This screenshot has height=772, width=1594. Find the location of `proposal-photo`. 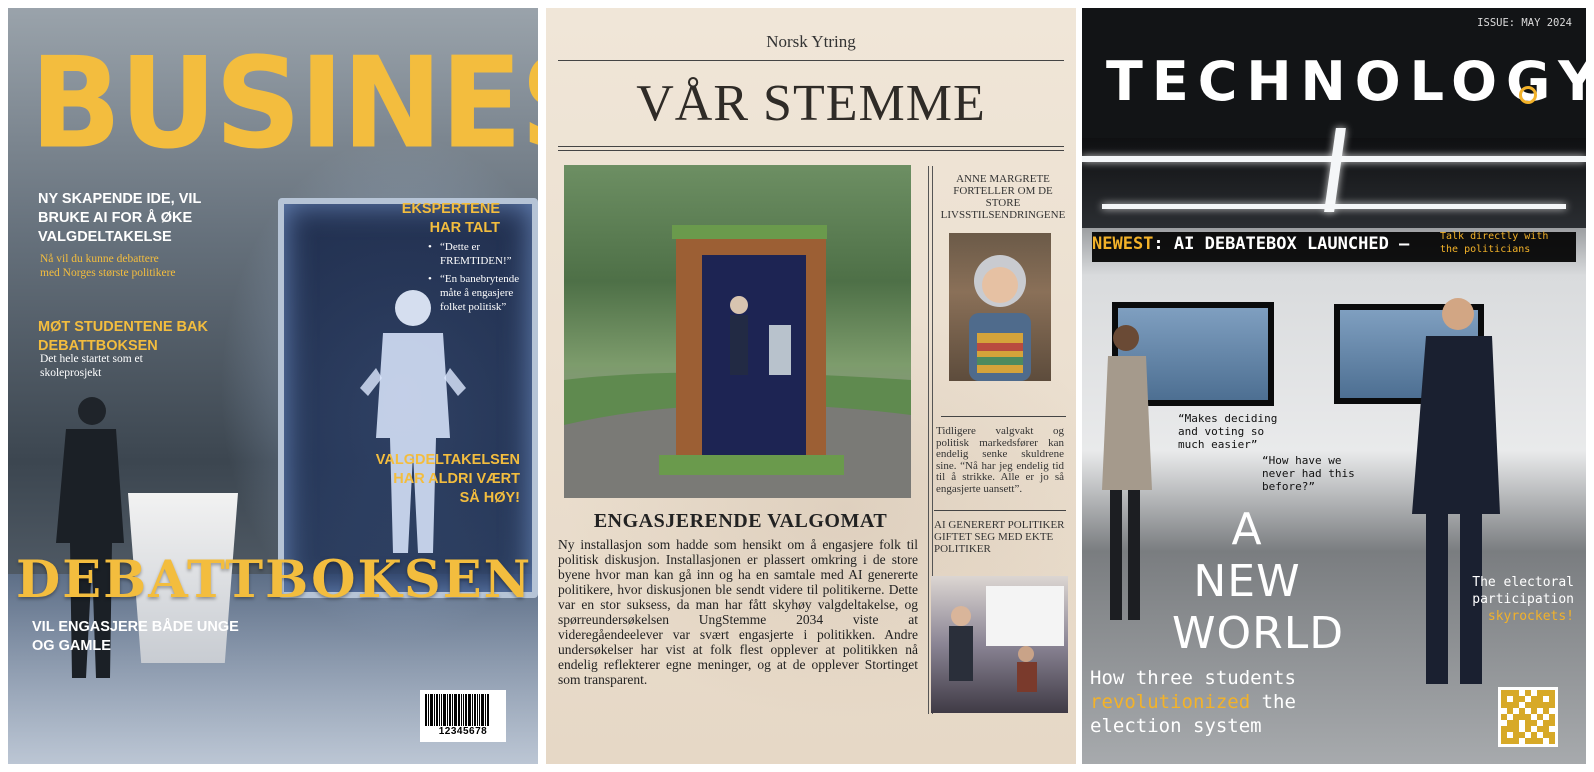

proposal-photo is located at coordinates (999, 644).